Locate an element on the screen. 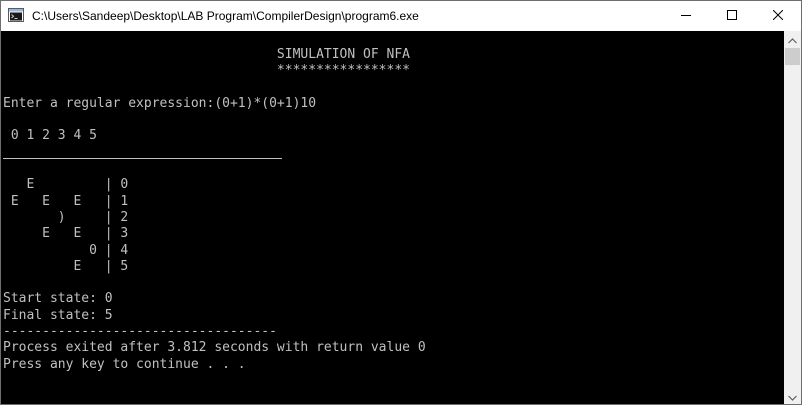  console-line: E E | 3 is located at coordinates (66, 234).